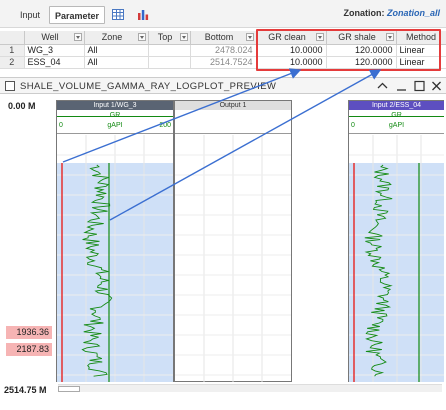 This screenshot has height=410, width=446. I want to click on track-header: Output 1, so click(233, 105).